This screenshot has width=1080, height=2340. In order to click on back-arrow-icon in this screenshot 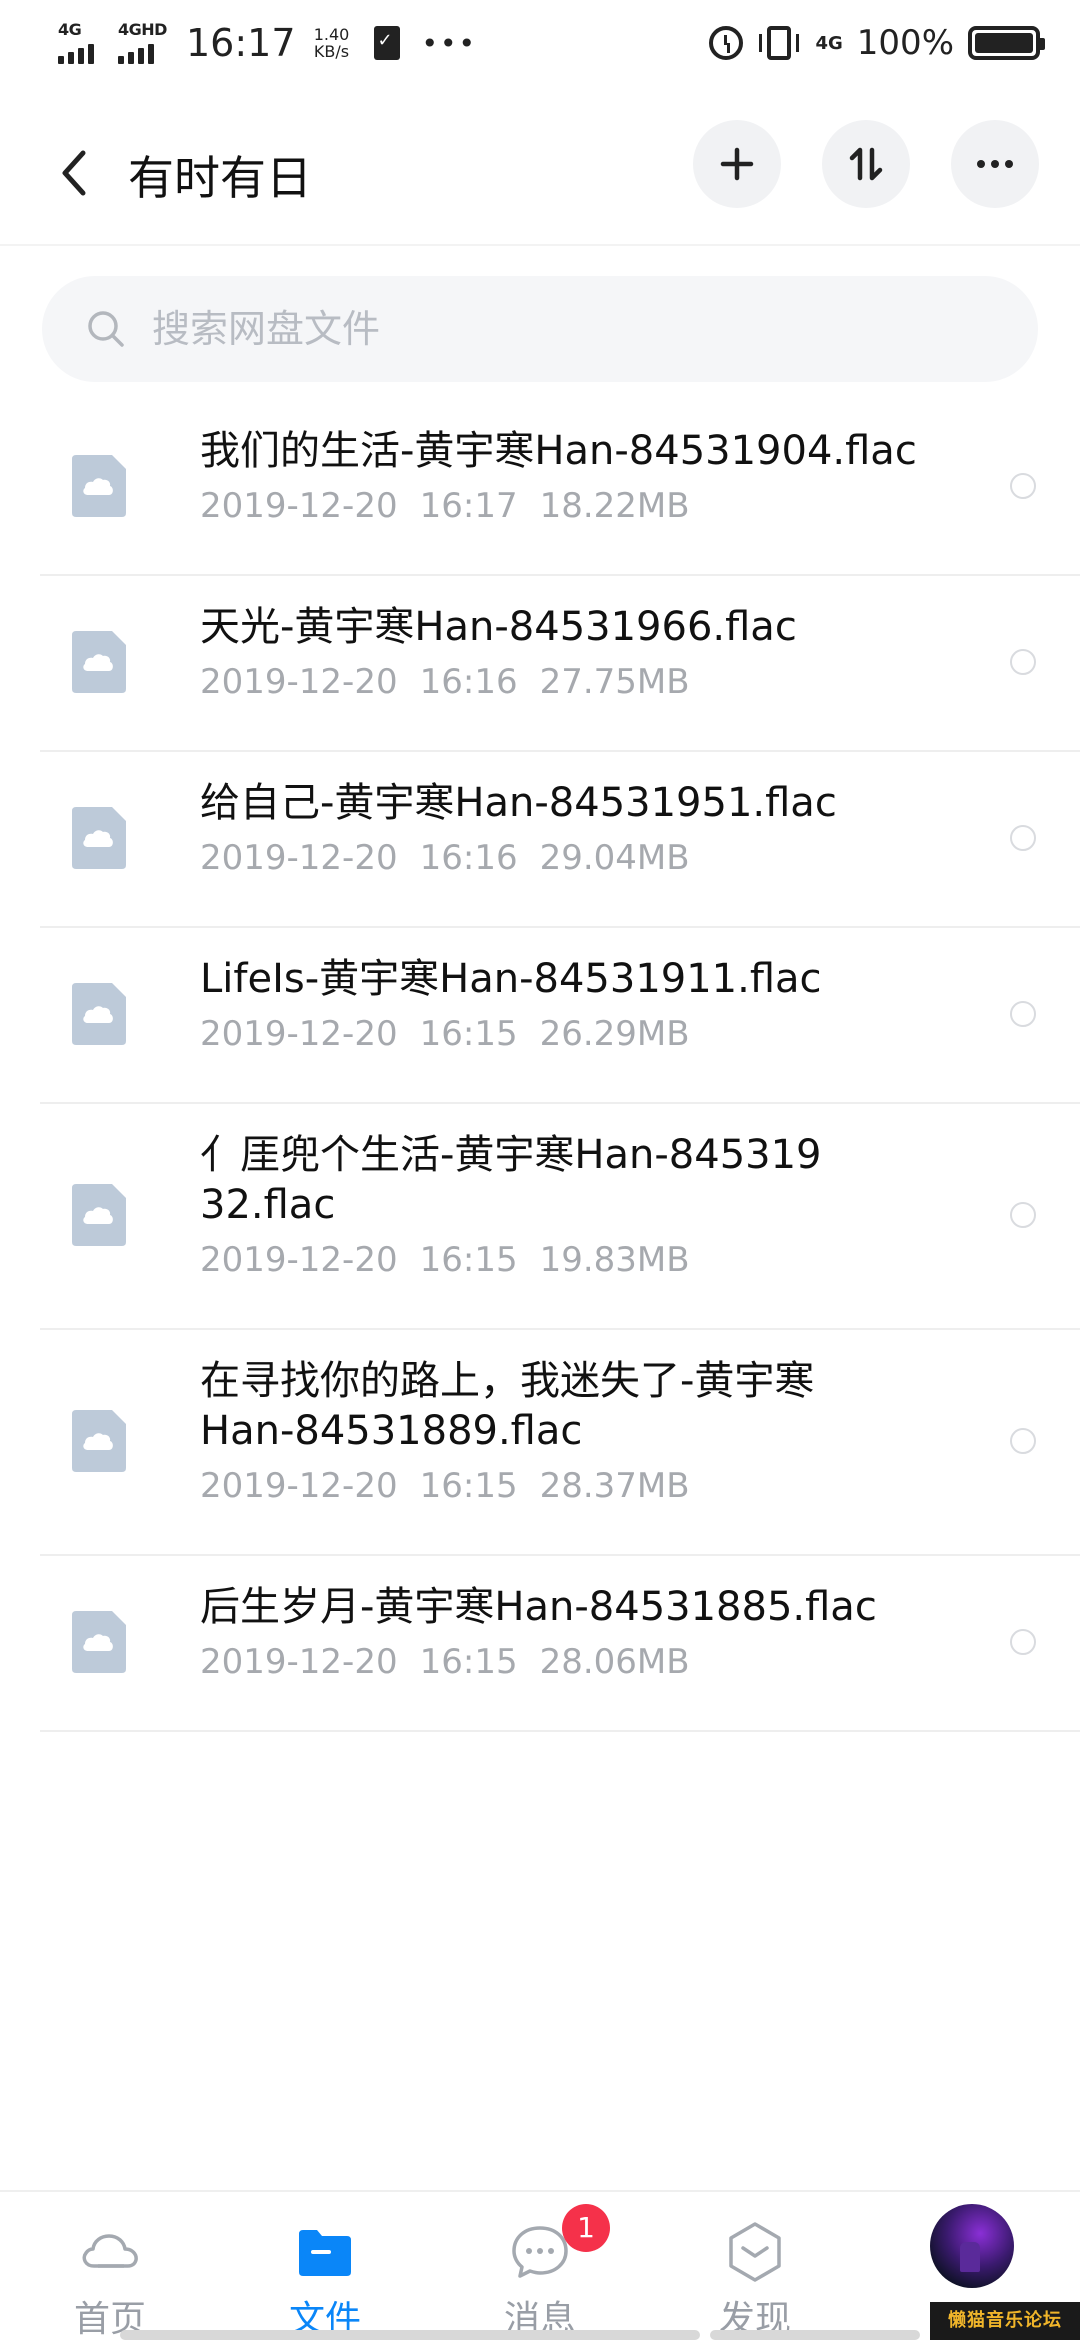, I will do `click(74, 173)`.